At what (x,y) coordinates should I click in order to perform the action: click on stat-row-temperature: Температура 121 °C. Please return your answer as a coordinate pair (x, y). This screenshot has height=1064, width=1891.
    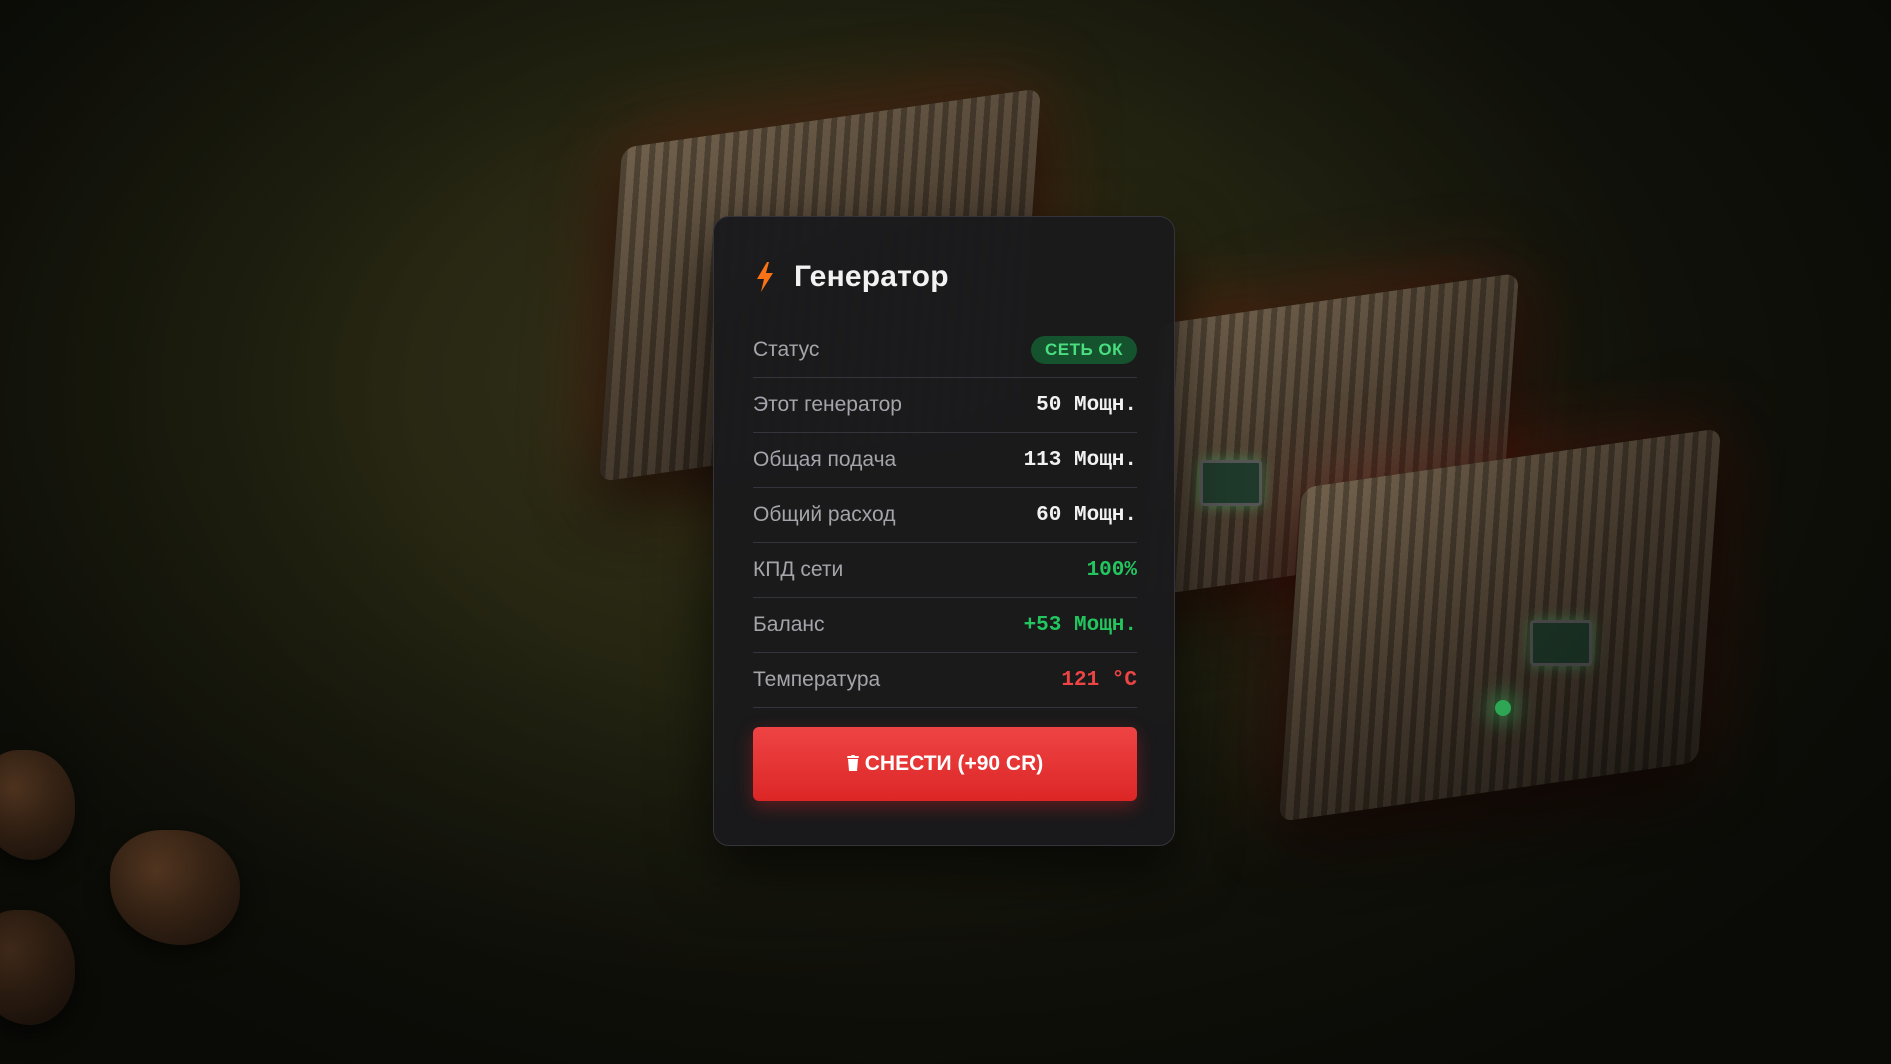
    Looking at the image, I should click on (945, 680).